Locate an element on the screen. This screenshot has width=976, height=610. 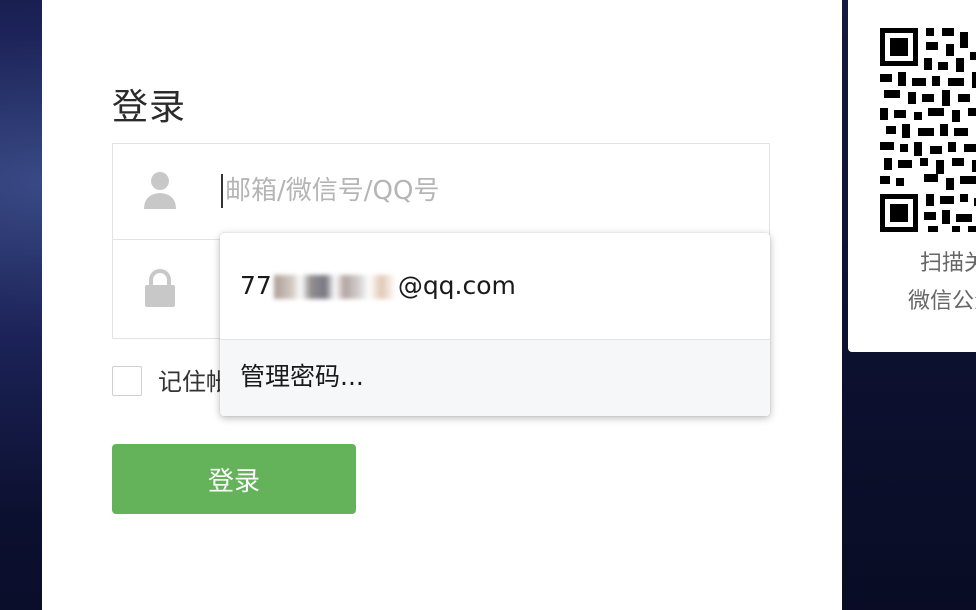
username-field: 邮箱/微信号/QQ号 is located at coordinates (441, 191).